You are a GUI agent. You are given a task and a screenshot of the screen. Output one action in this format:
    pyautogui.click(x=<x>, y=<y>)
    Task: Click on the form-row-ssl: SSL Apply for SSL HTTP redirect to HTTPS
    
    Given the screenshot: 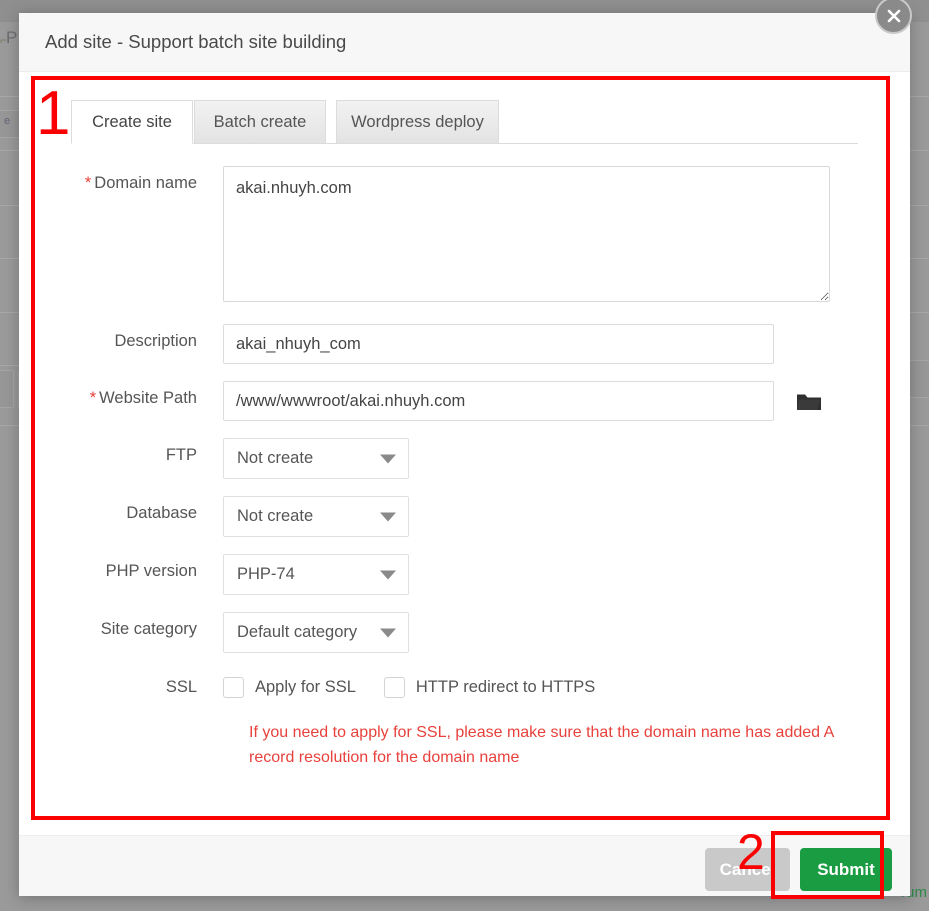 What is the action you would take?
    pyautogui.click(x=464, y=687)
    